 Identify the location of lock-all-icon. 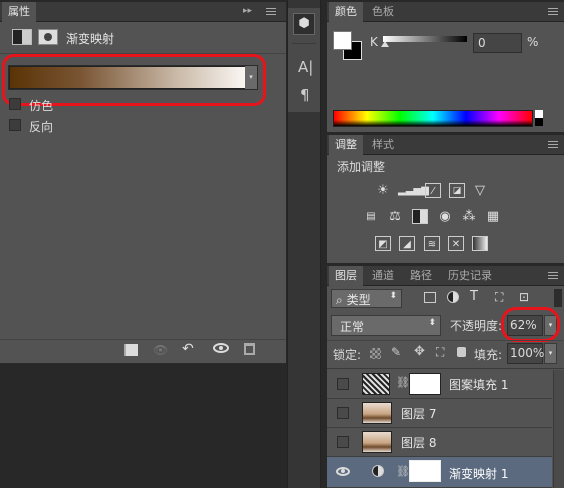
(461, 352).